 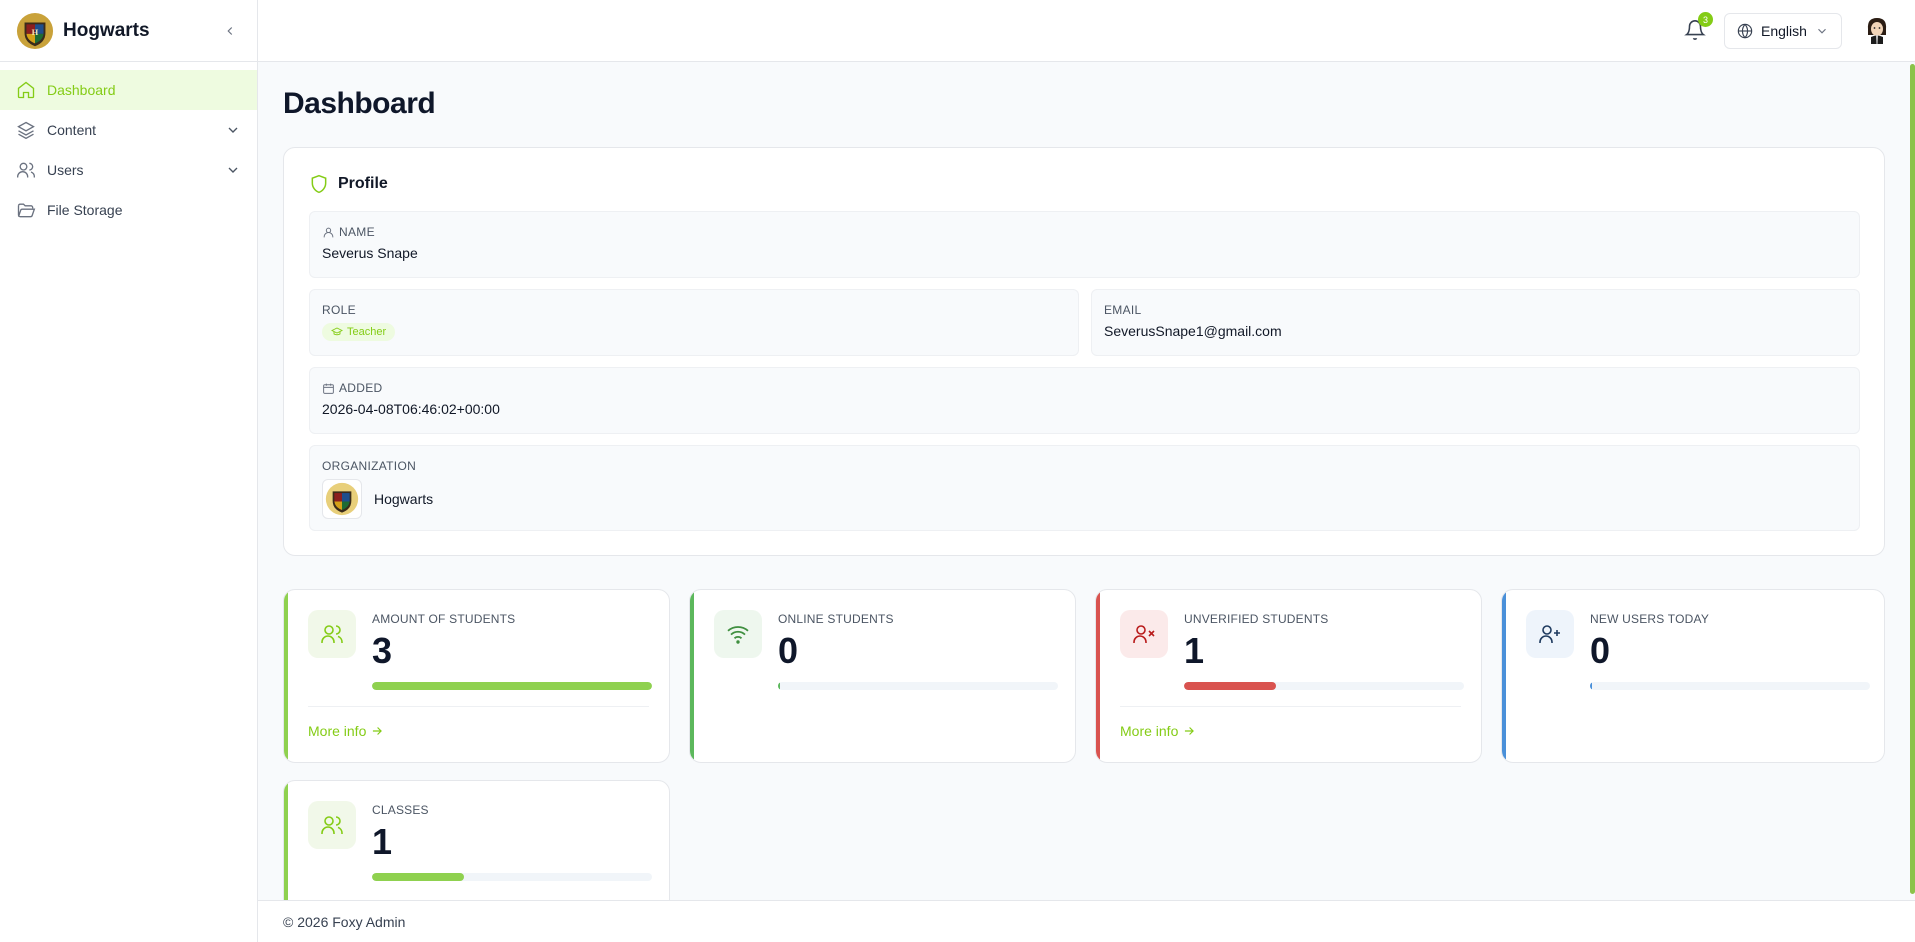 I want to click on language-select: English, so click(x=1783, y=31).